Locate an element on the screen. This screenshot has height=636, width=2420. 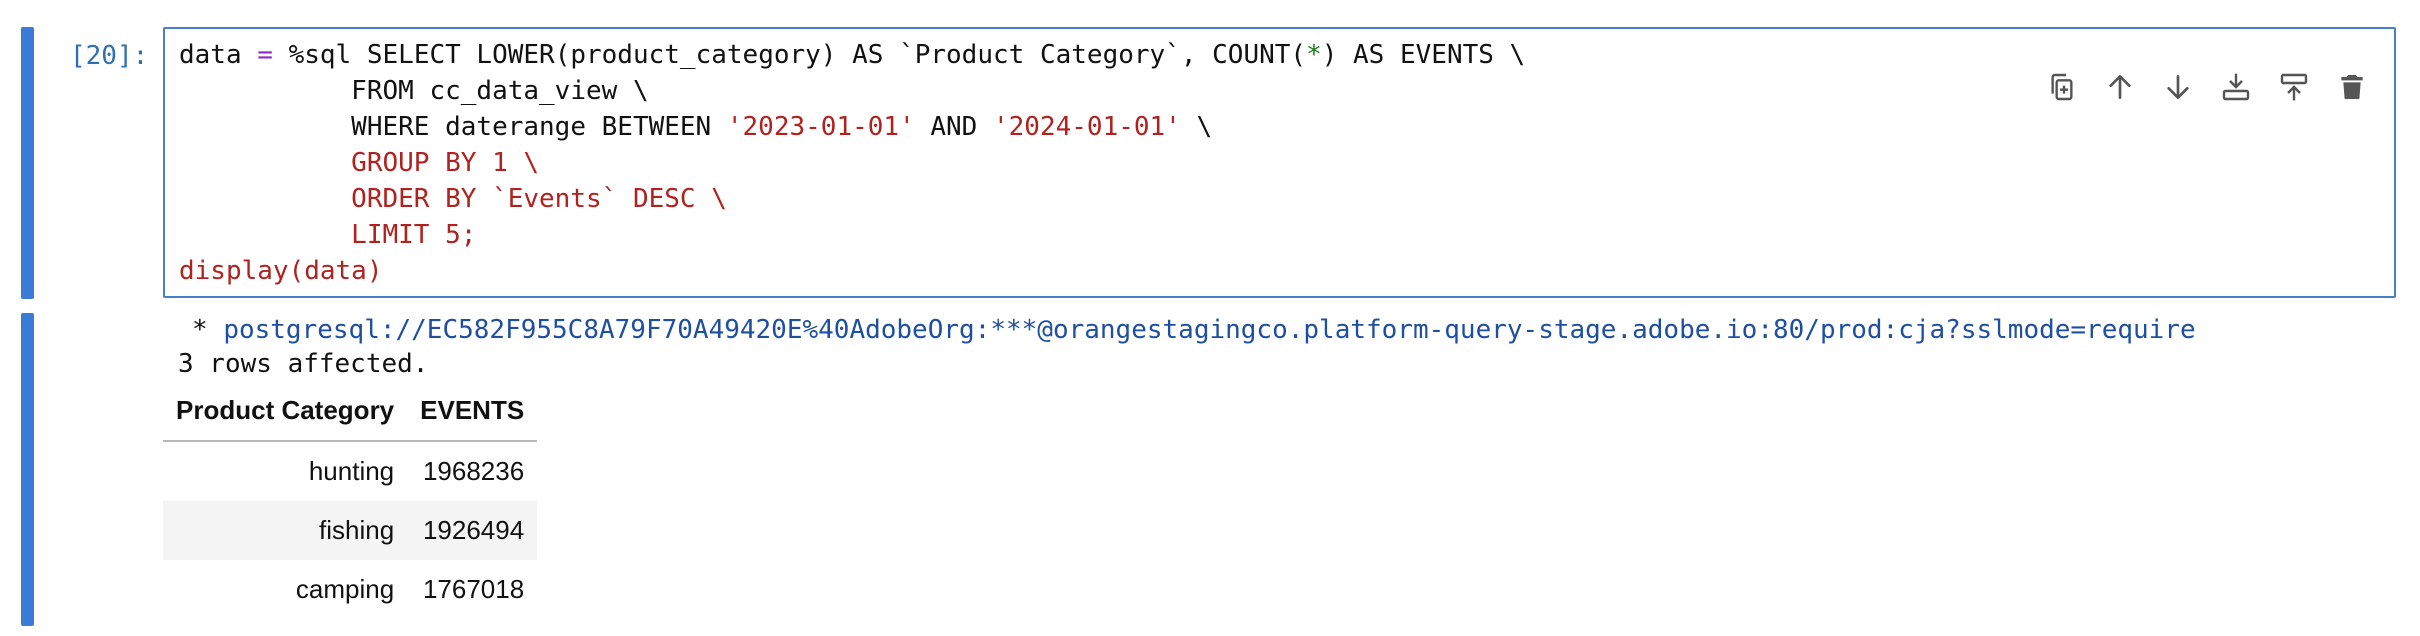
code-token: data is located at coordinates (218, 55).